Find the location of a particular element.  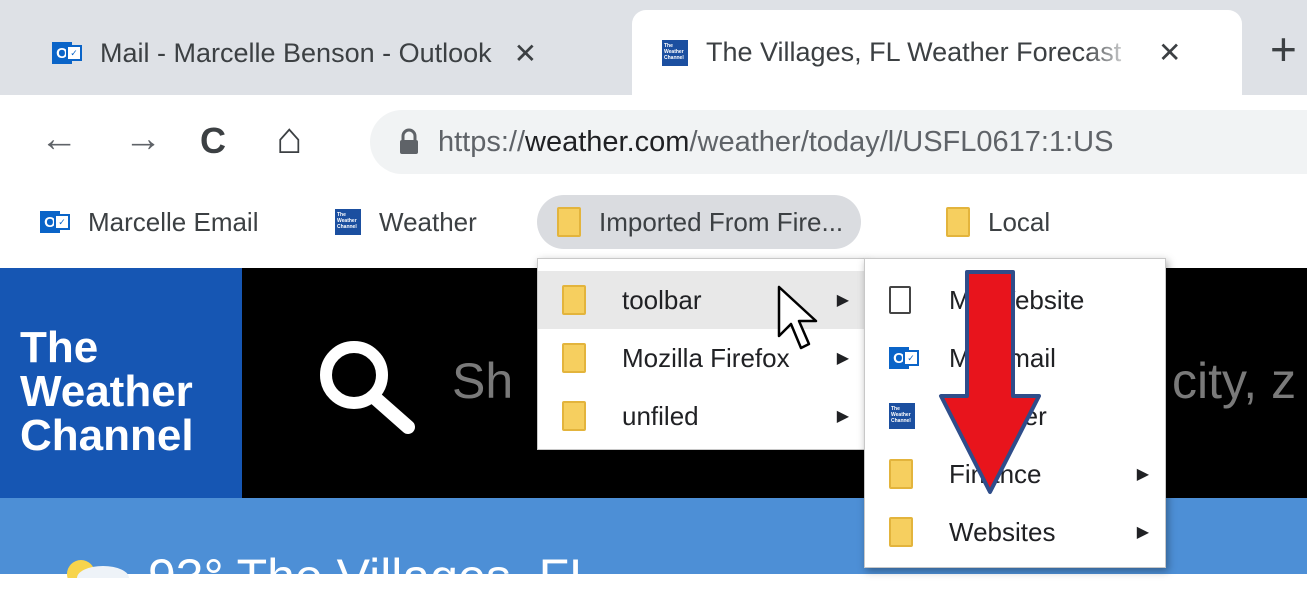

menu-item-websites: Websites ▶ is located at coordinates (1015, 532).